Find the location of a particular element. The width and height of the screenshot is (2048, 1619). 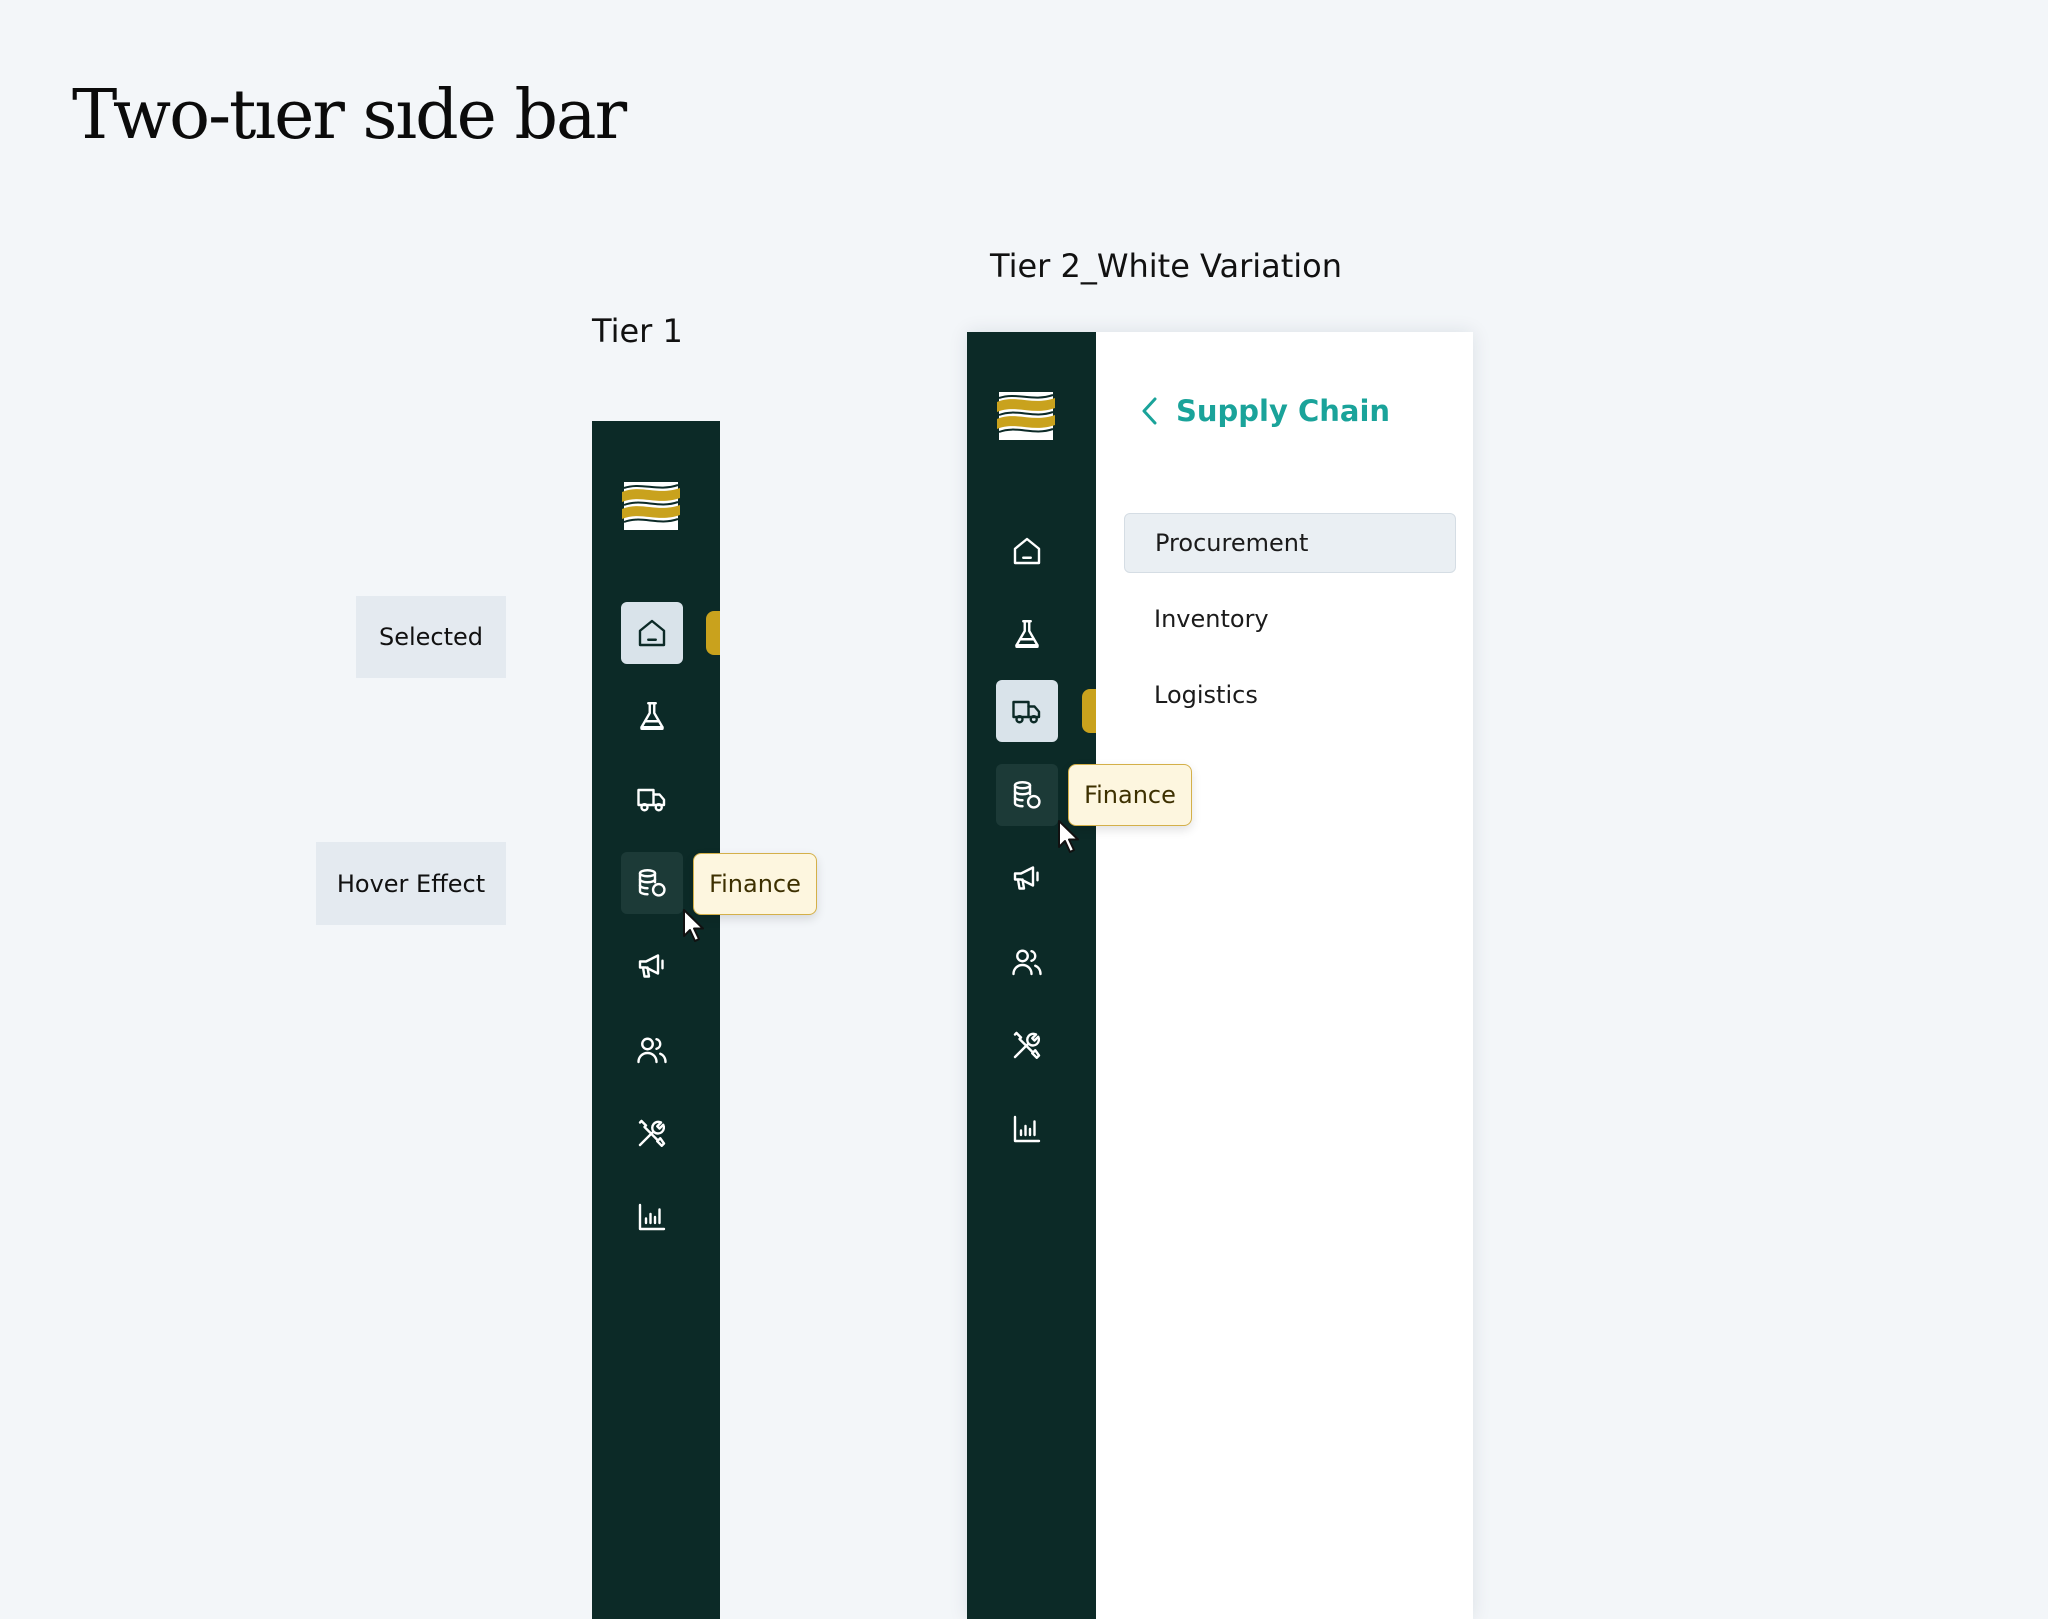

hover-effect-label: Hover Effect is located at coordinates (411, 883).